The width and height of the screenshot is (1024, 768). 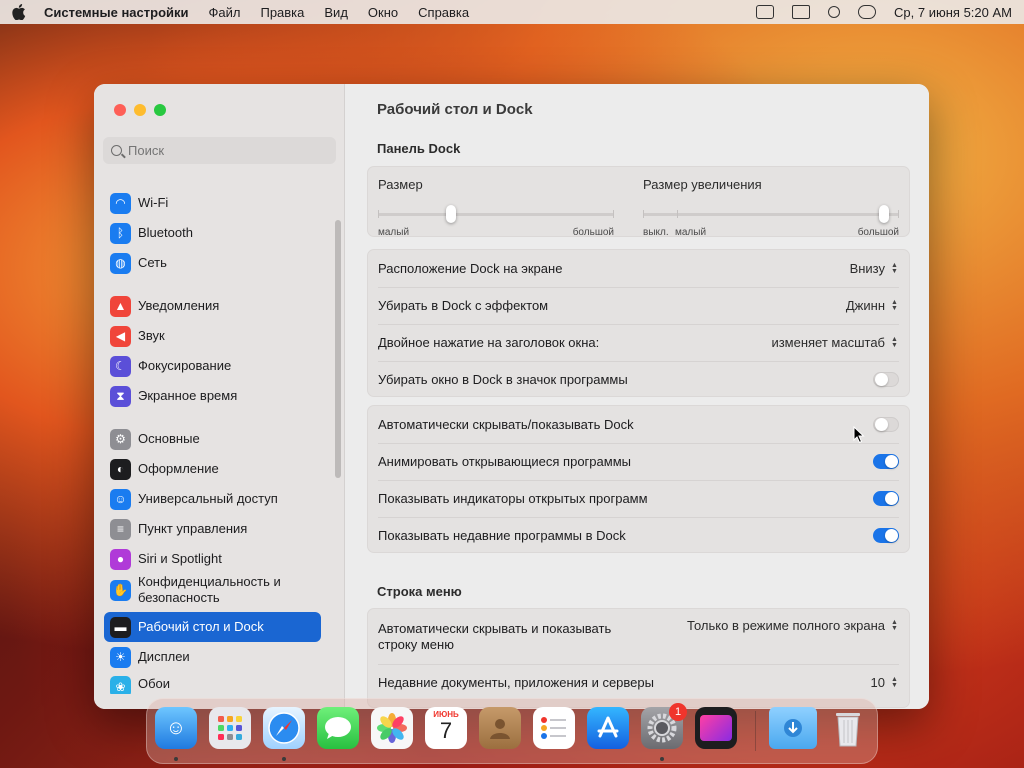 What do you see at coordinates (506, 424) in the screenshot?
I see `dock-behavior-label-0: Автоматически скрывать/показывать Dock` at bounding box center [506, 424].